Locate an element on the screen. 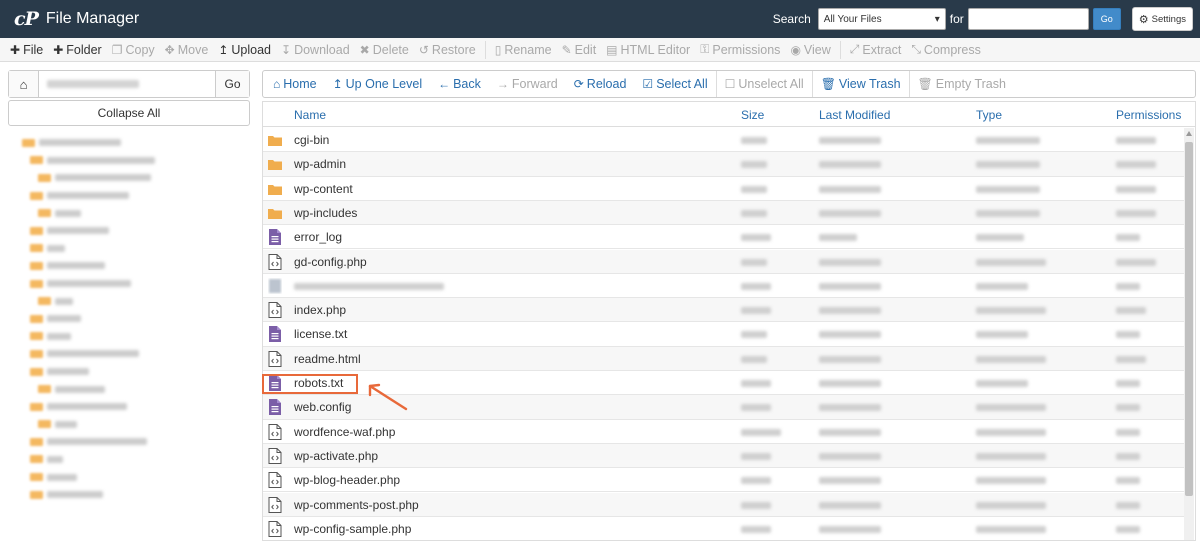 The width and height of the screenshot is (1200, 541). view-button: ◉ View is located at coordinates (810, 50).